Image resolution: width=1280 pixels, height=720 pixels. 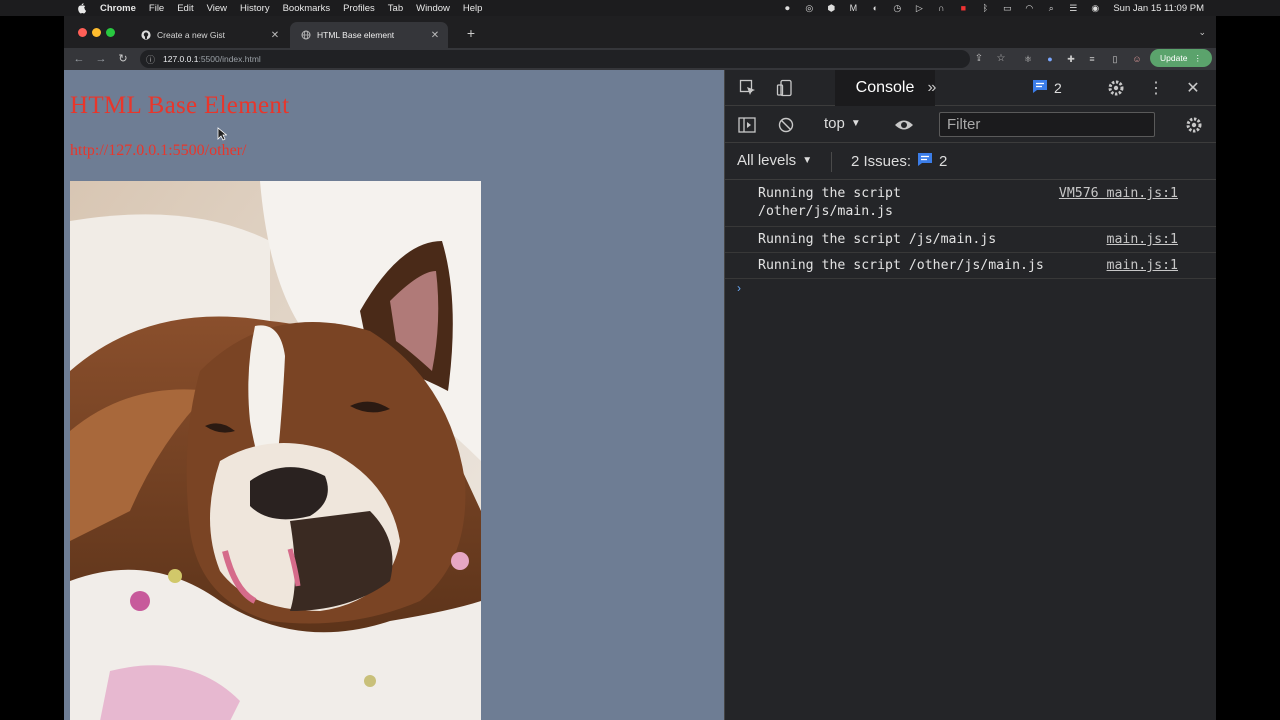 What do you see at coordinates (255, 8) in the screenshot?
I see `menu-history: History` at bounding box center [255, 8].